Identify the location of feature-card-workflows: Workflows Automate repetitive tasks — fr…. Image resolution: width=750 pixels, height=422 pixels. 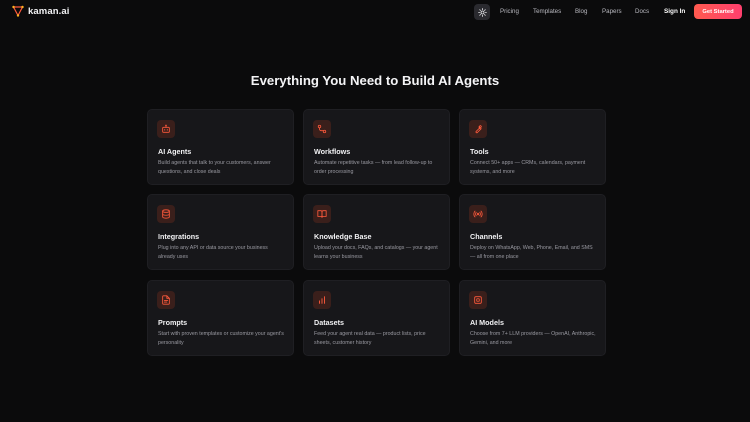
(376, 147).